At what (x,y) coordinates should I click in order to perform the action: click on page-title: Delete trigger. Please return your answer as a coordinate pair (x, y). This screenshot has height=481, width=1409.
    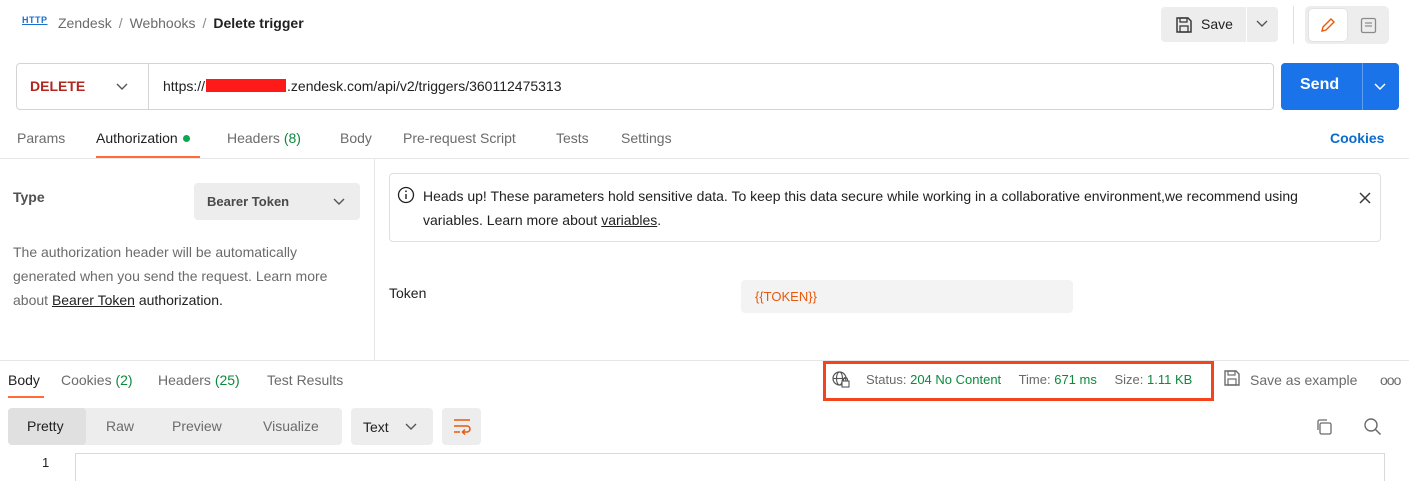
    Looking at the image, I should click on (258, 23).